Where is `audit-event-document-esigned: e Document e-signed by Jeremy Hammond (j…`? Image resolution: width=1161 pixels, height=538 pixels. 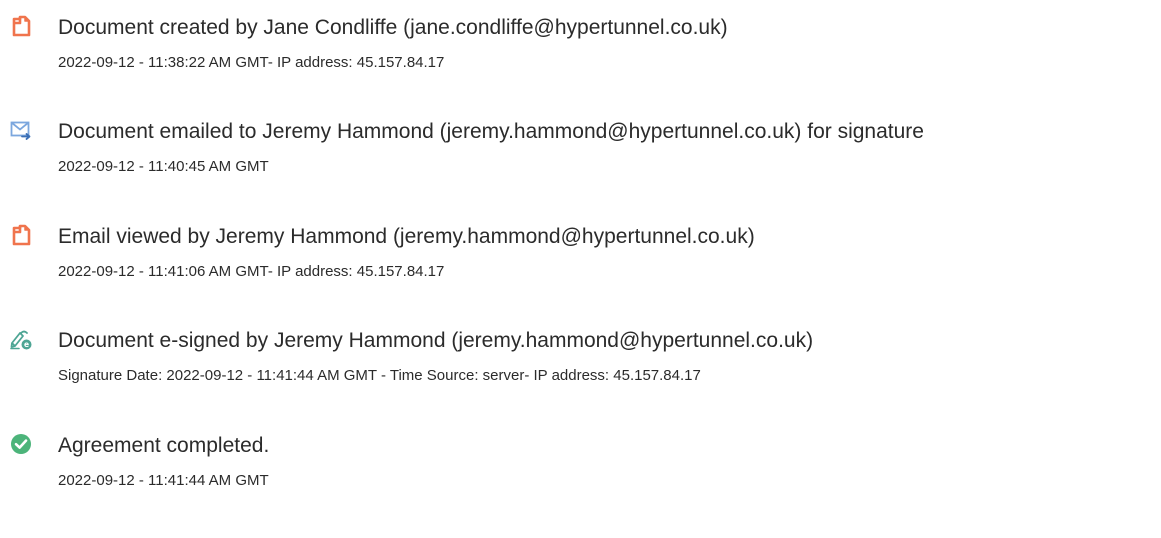
audit-event-document-esigned: e Document e-signed by Jeremy Hammond (j… is located at coordinates (585, 363).